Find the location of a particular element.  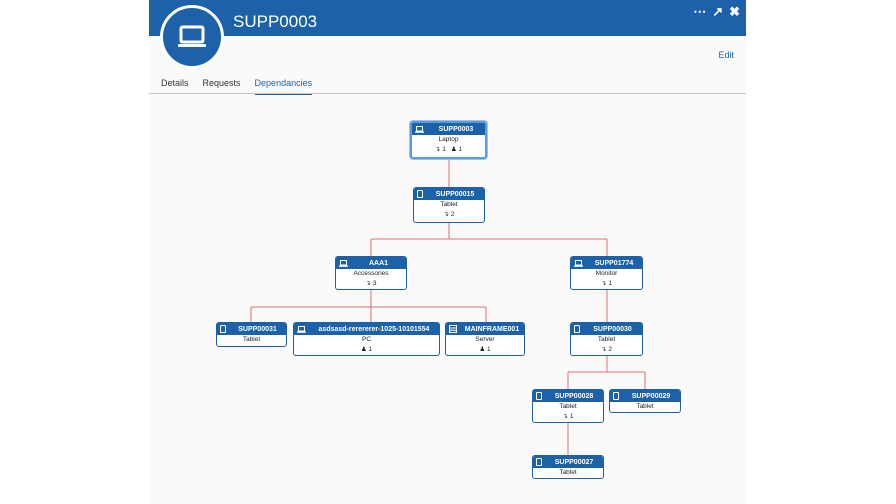

dependency-node-supp00028: SUPP00028 Tablet ↴ 1 is located at coordinates (568, 406).